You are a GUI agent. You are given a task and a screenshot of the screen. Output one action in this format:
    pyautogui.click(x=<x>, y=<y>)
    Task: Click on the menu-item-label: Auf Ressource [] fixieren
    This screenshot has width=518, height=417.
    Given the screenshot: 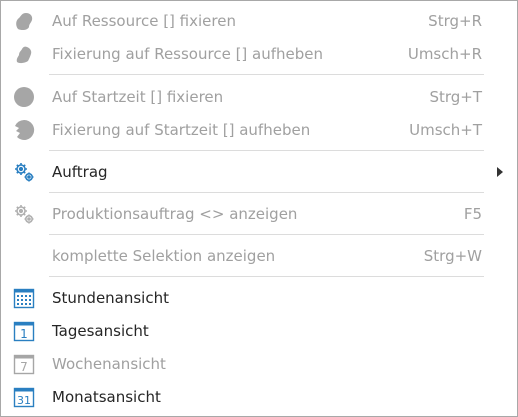 What is the action you would take?
    pyautogui.click(x=144, y=21)
    